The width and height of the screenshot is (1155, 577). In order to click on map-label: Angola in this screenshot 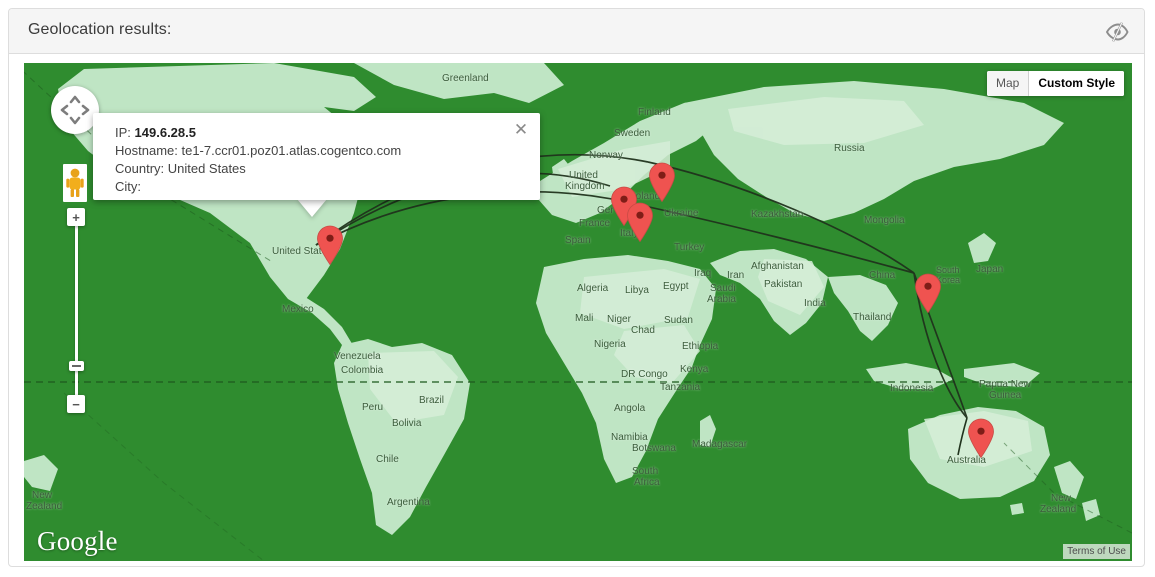, I will do `click(630, 408)`.